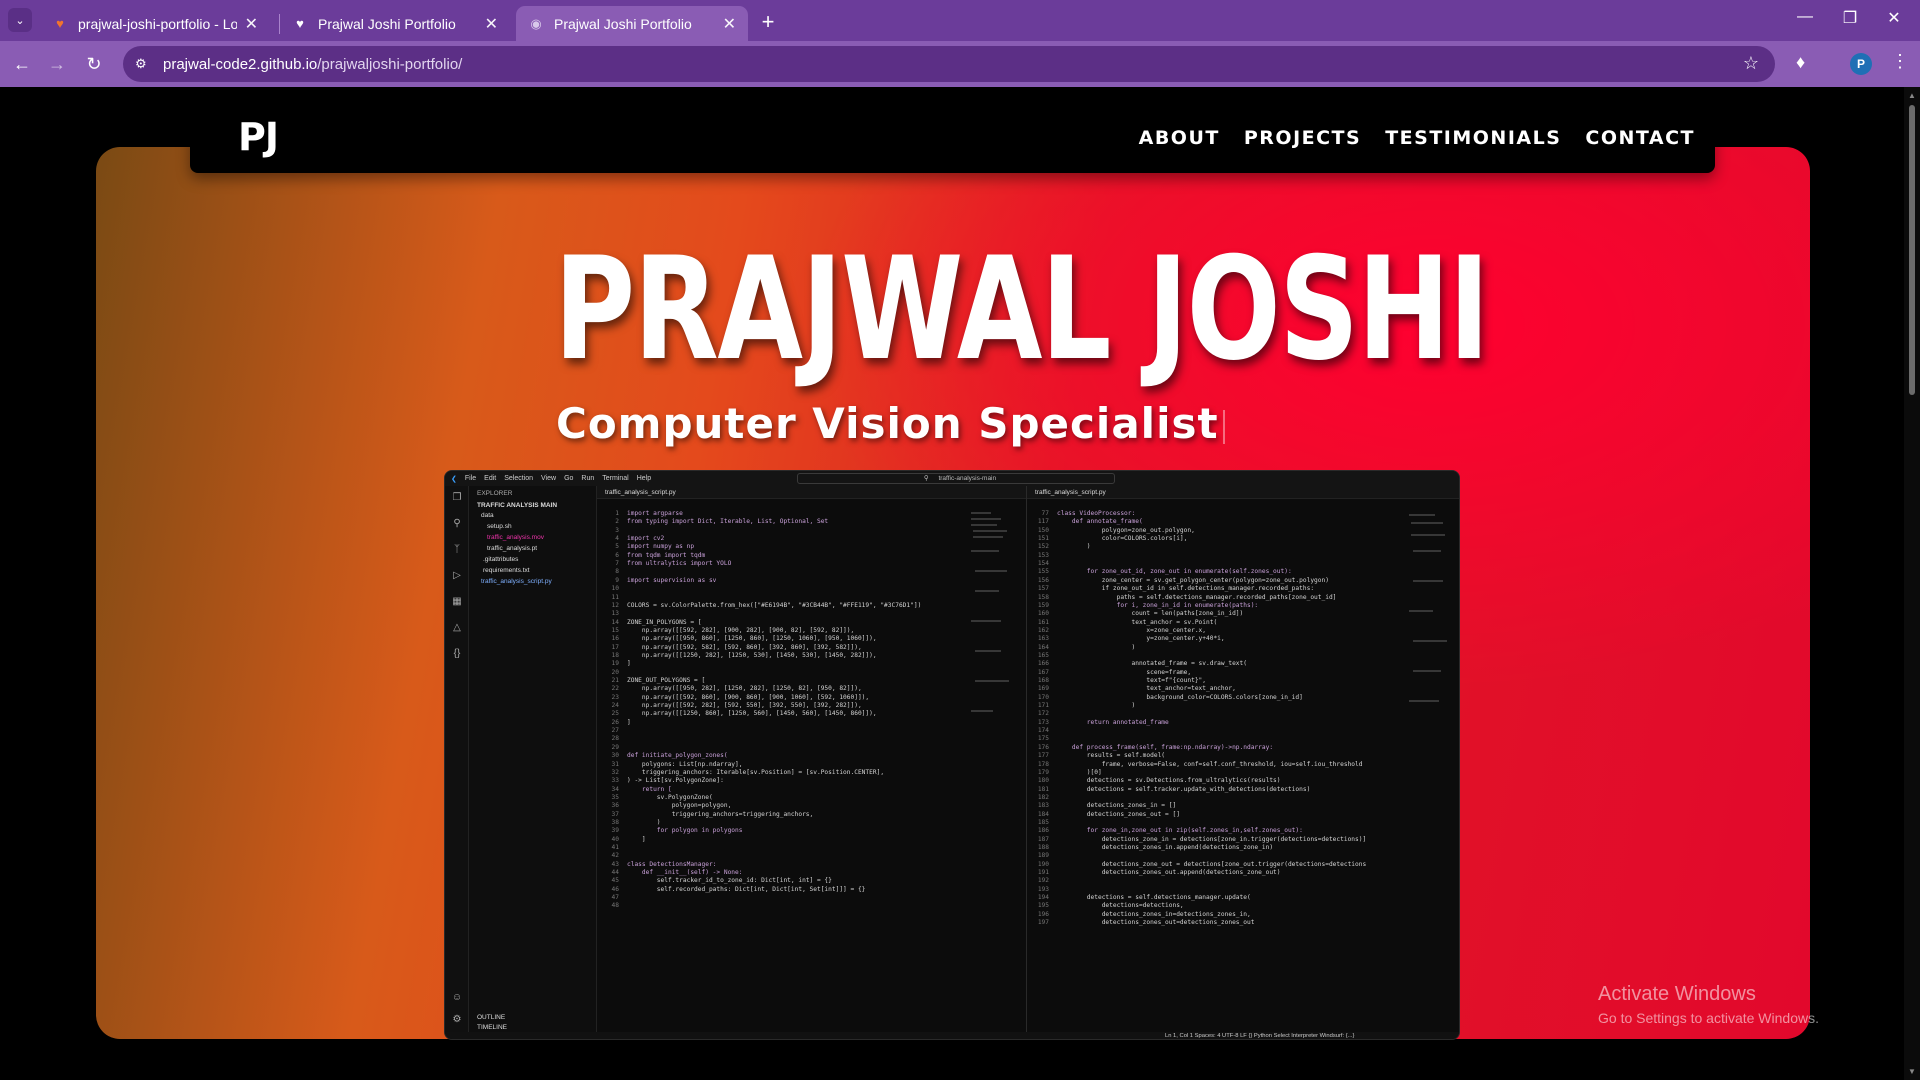 The image size is (1920, 1080). What do you see at coordinates (515, 537) in the screenshot?
I see `file-mov: traffic_analysis.mov` at bounding box center [515, 537].